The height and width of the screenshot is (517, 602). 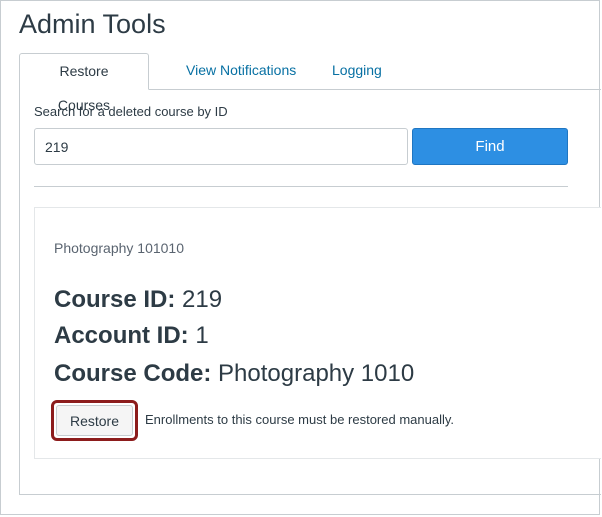 I want to click on course-id-value: 219, so click(x=202, y=299).